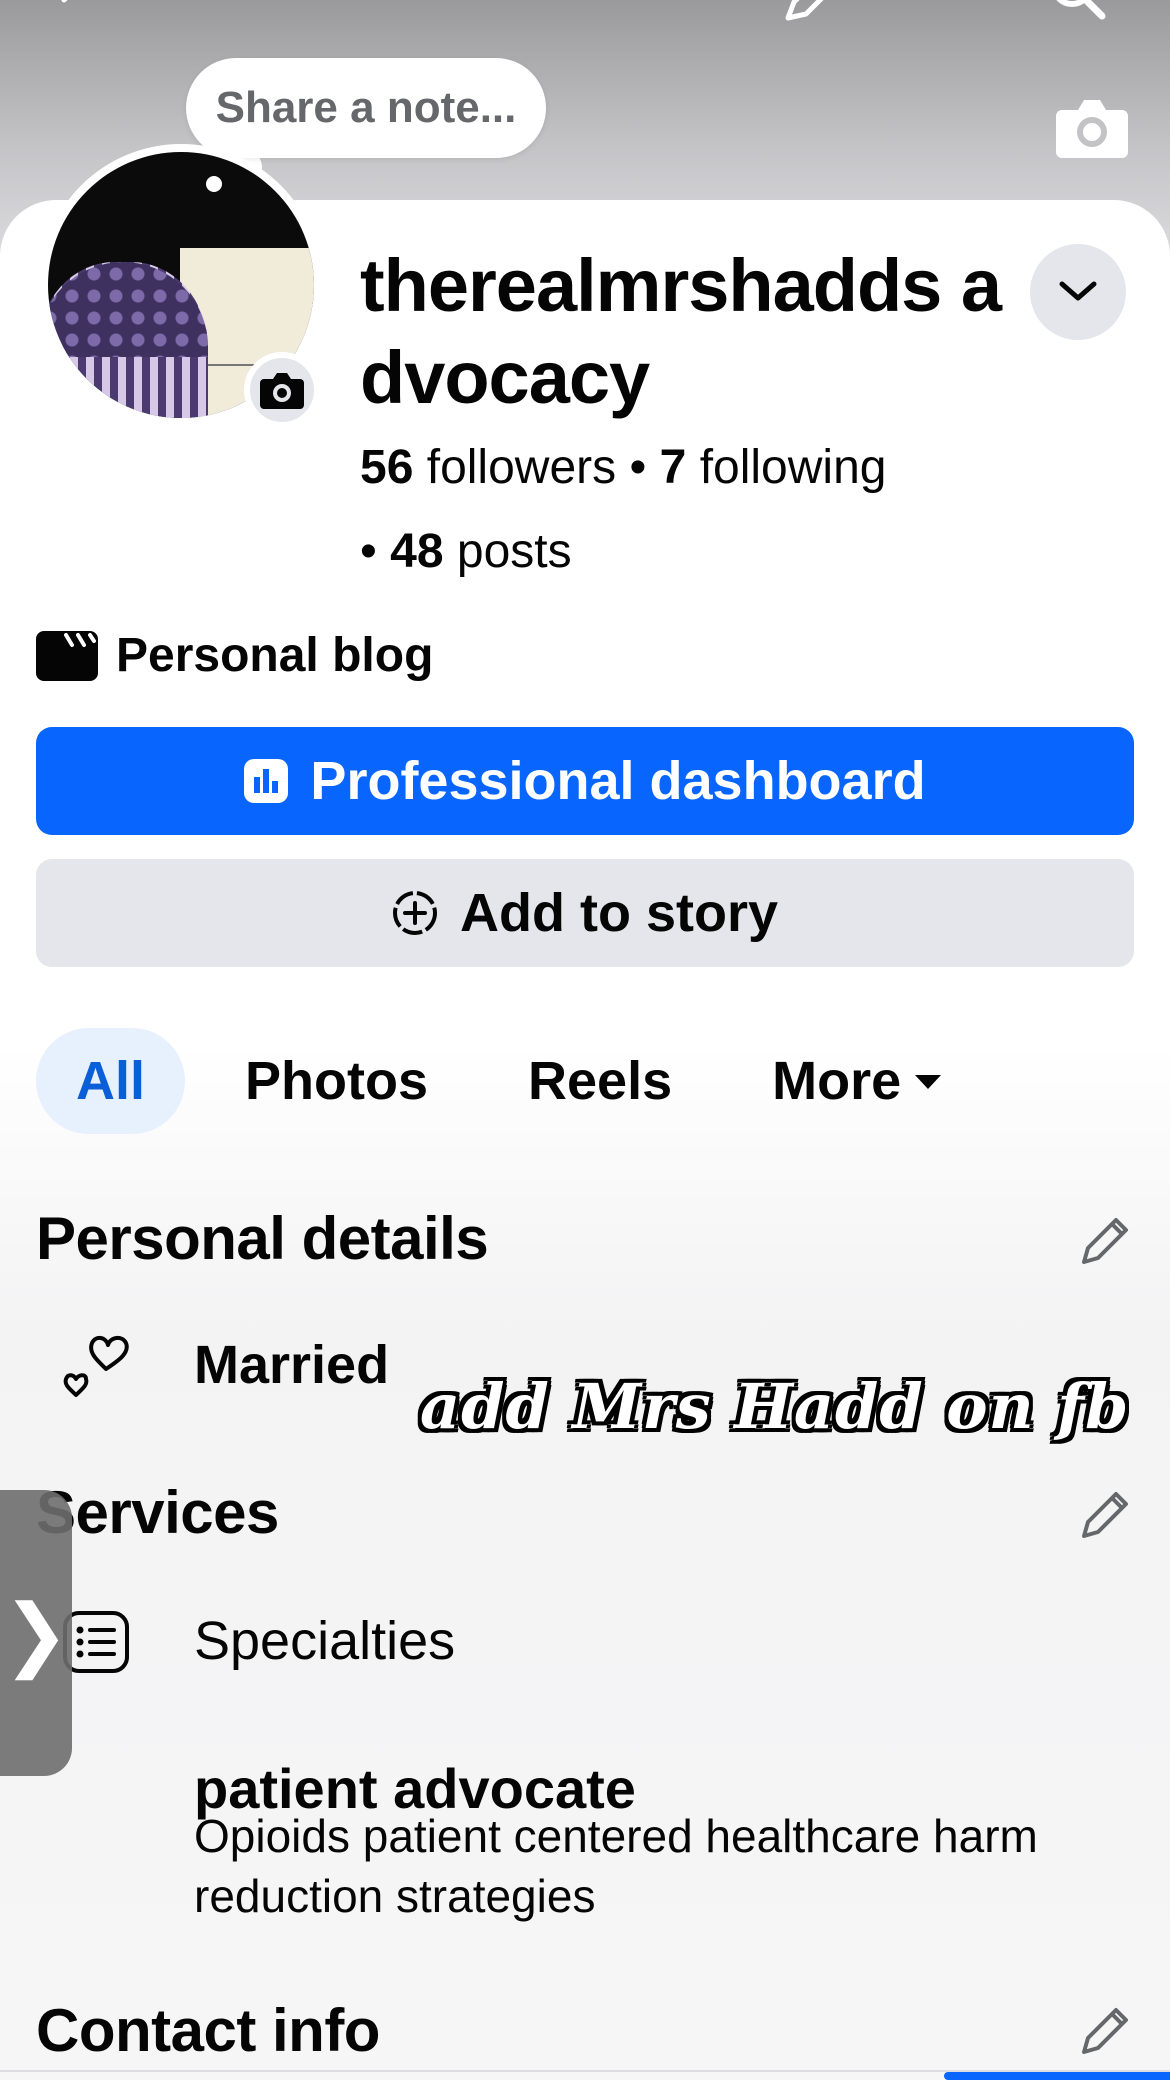  Describe the element at coordinates (681, 331) in the screenshot. I see `profile-name: therealmrshadds advocacy` at that location.